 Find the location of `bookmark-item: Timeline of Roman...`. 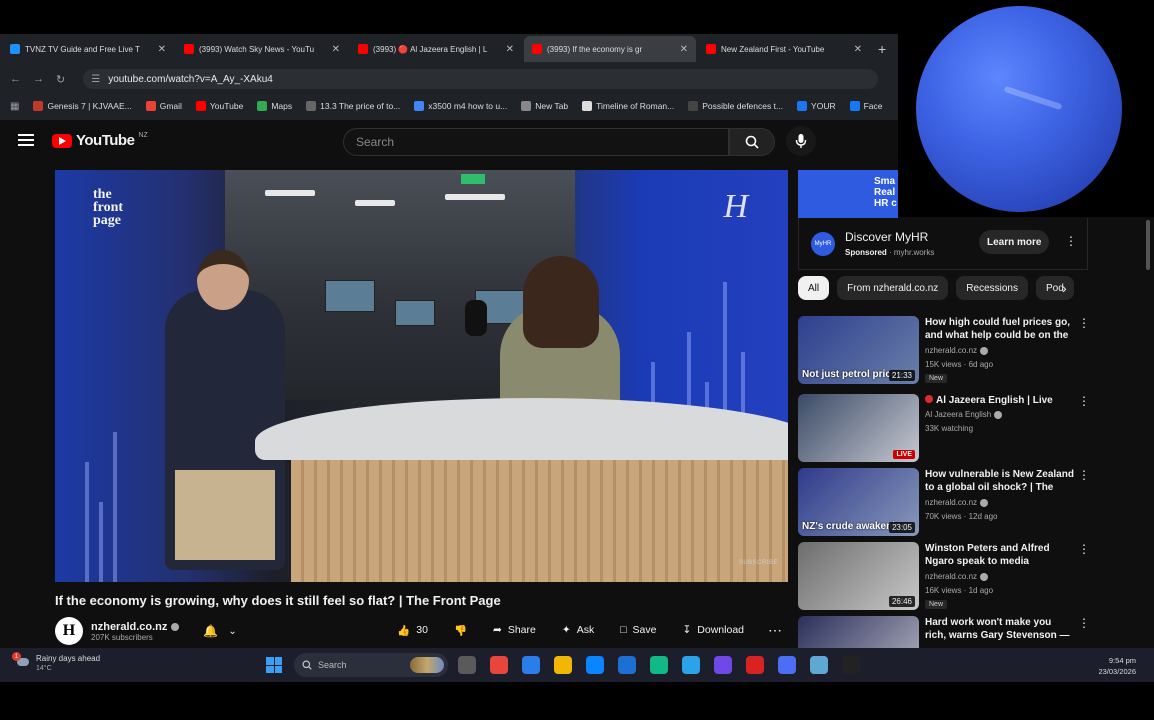

bookmark-item: Timeline of Roman... is located at coordinates (628, 106).